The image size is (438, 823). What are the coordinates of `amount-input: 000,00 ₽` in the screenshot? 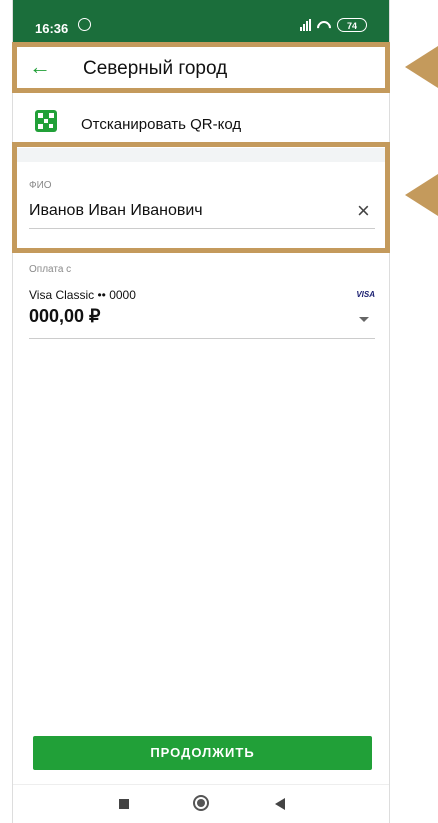 It's located at (65, 316).